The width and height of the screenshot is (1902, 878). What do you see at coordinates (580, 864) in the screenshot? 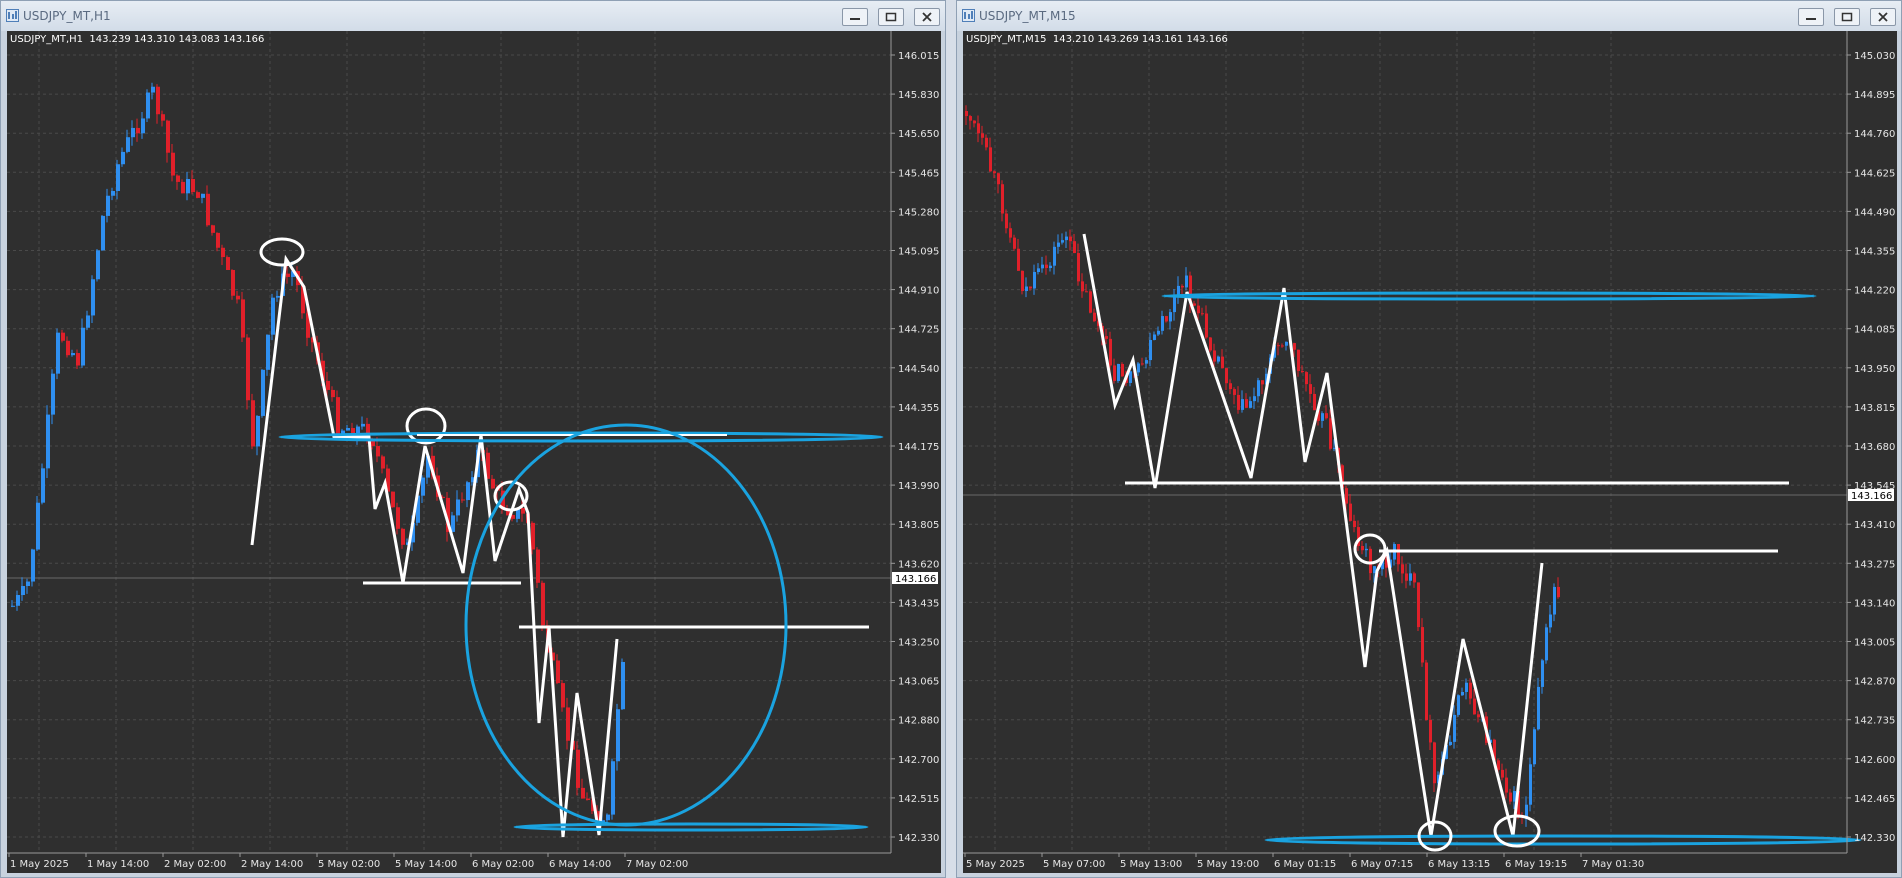
I see `time-tick-label: 6 May 14:00` at bounding box center [580, 864].